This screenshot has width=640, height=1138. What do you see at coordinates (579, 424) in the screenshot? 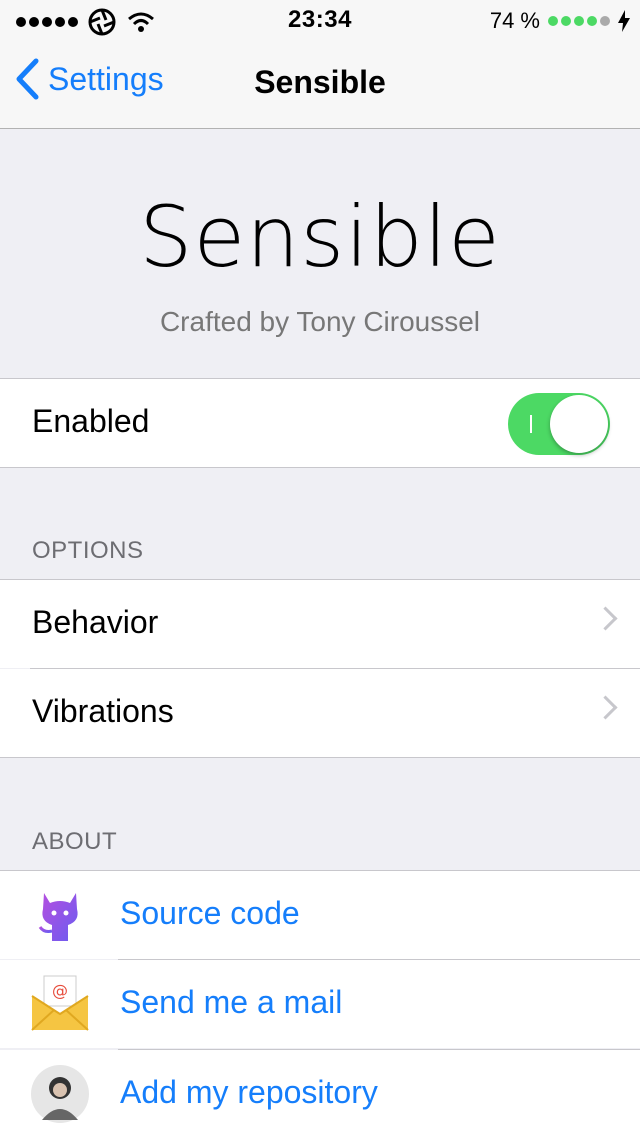
I see `toggle-knob` at bounding box center [579, 424].